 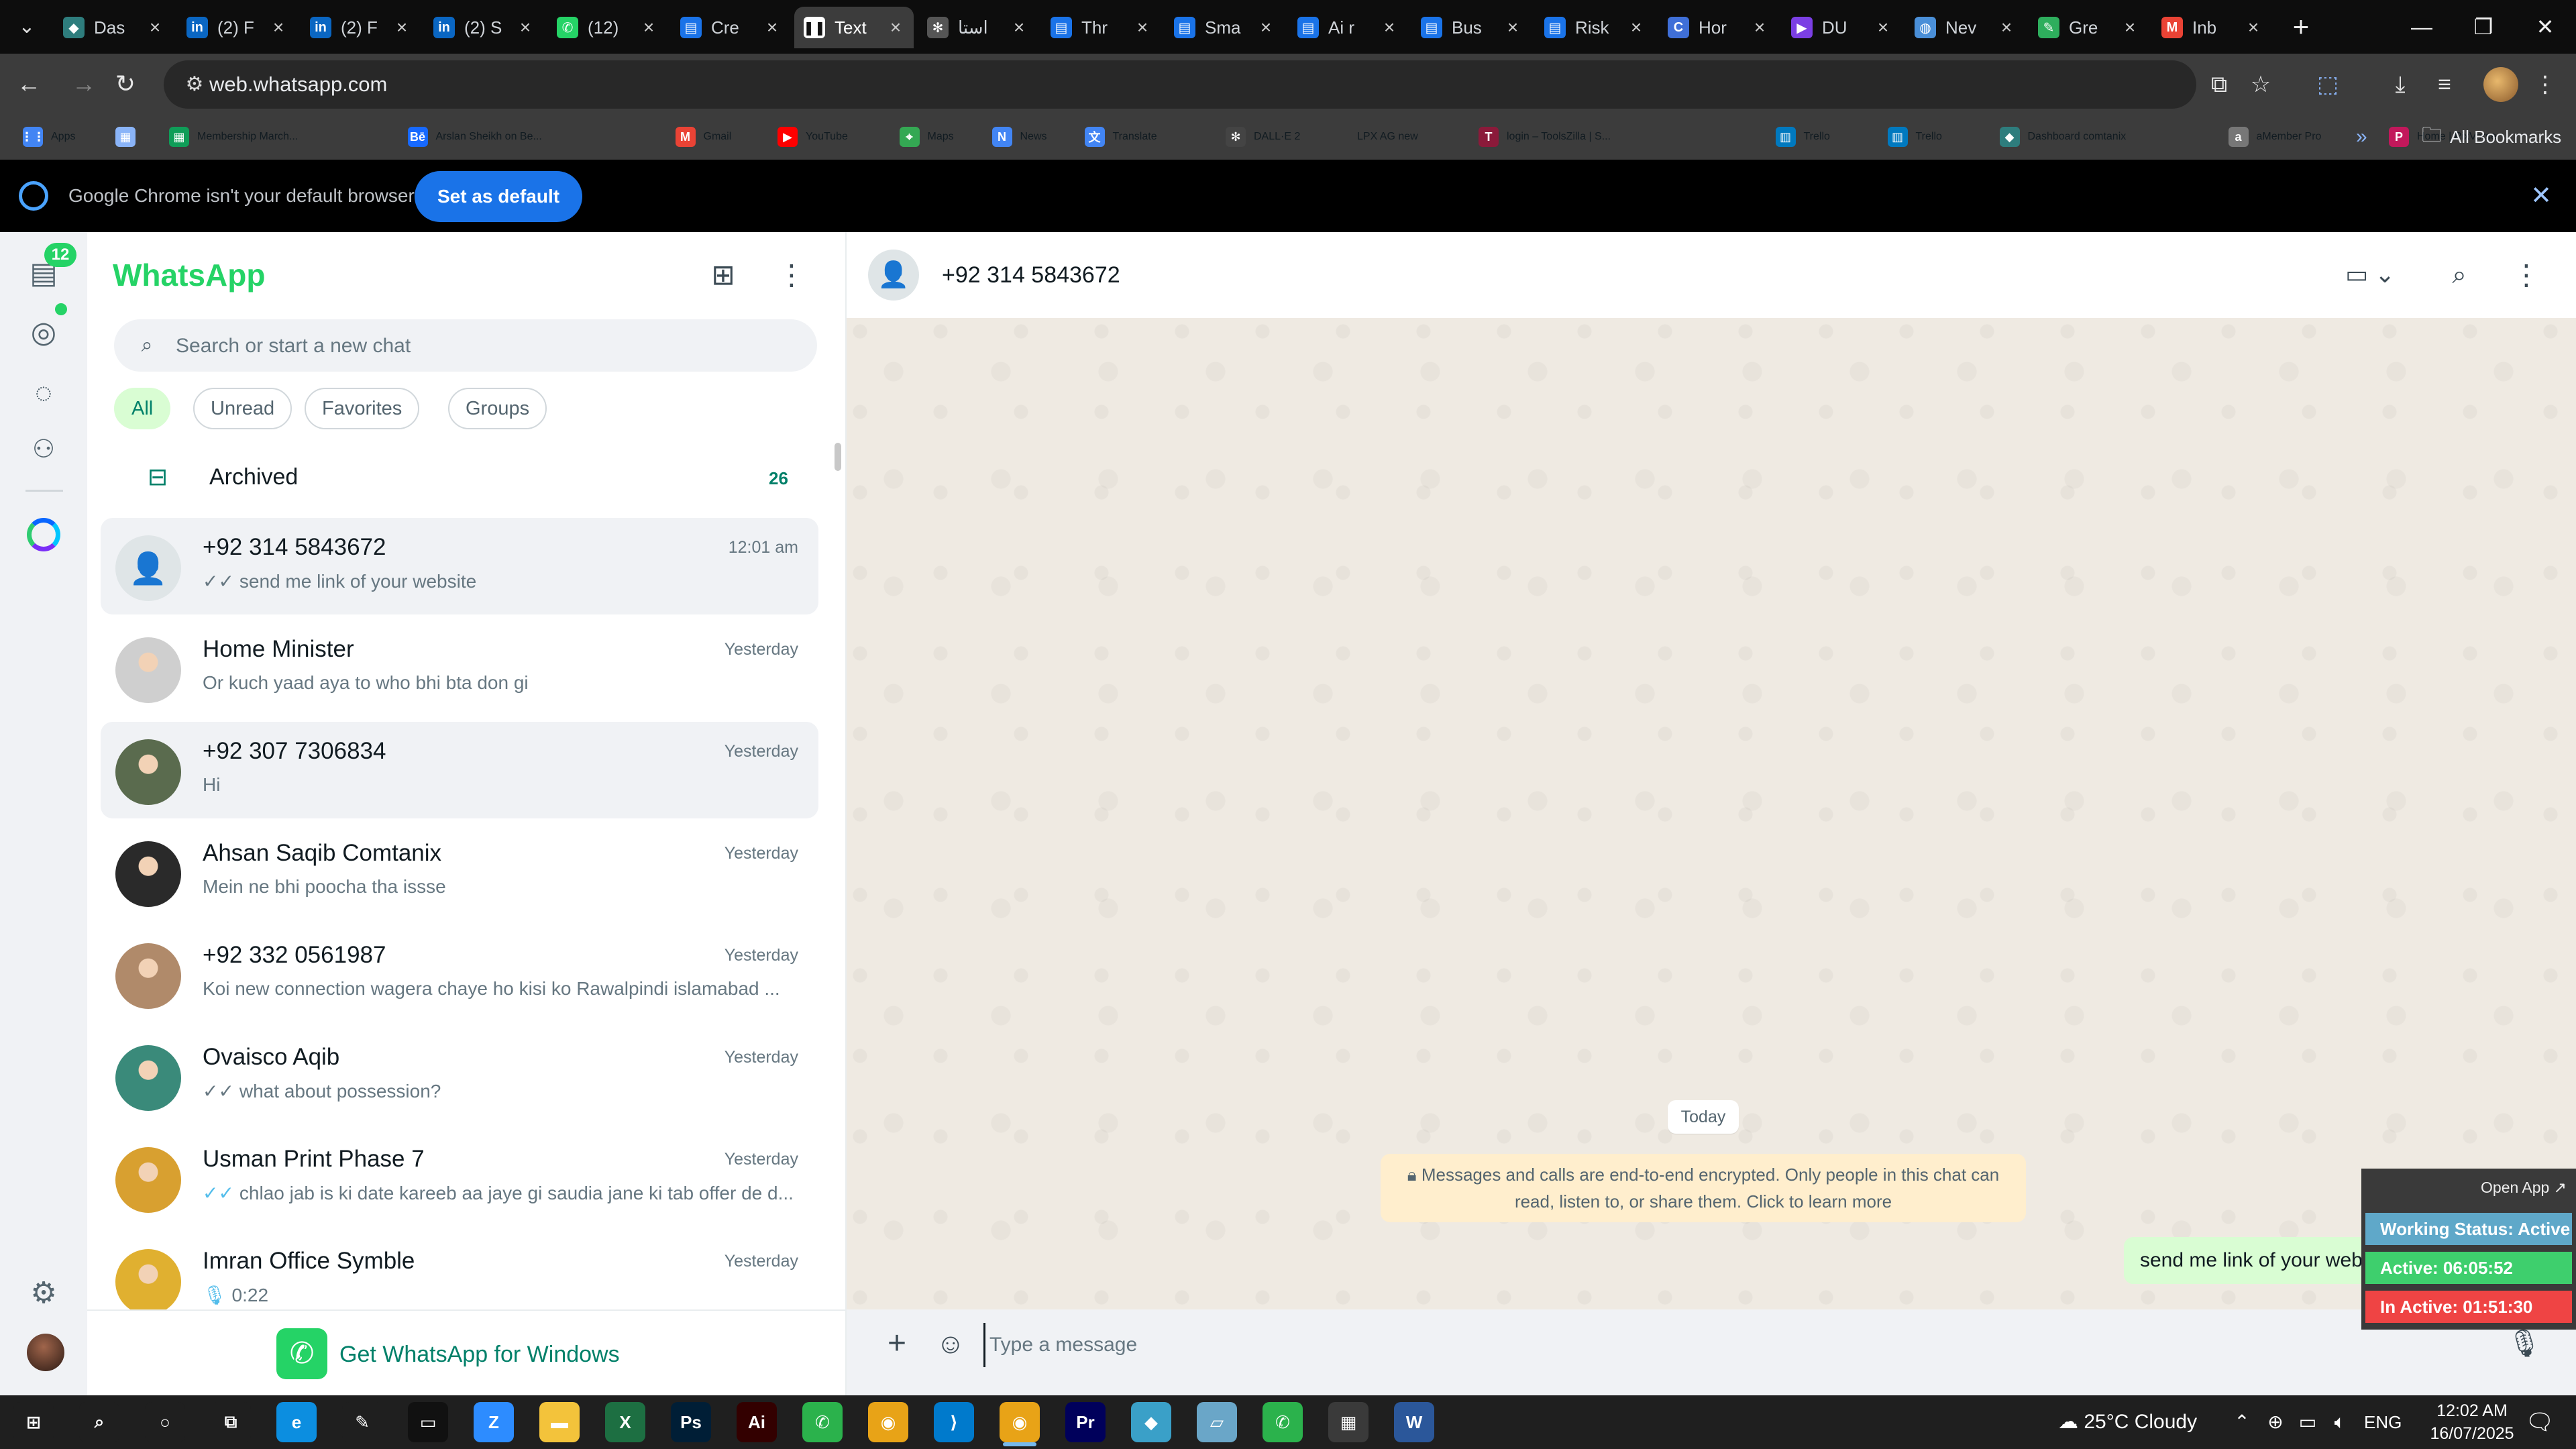 I want to click on task-view-icon: ⧉, so click(x=231, y=1422).